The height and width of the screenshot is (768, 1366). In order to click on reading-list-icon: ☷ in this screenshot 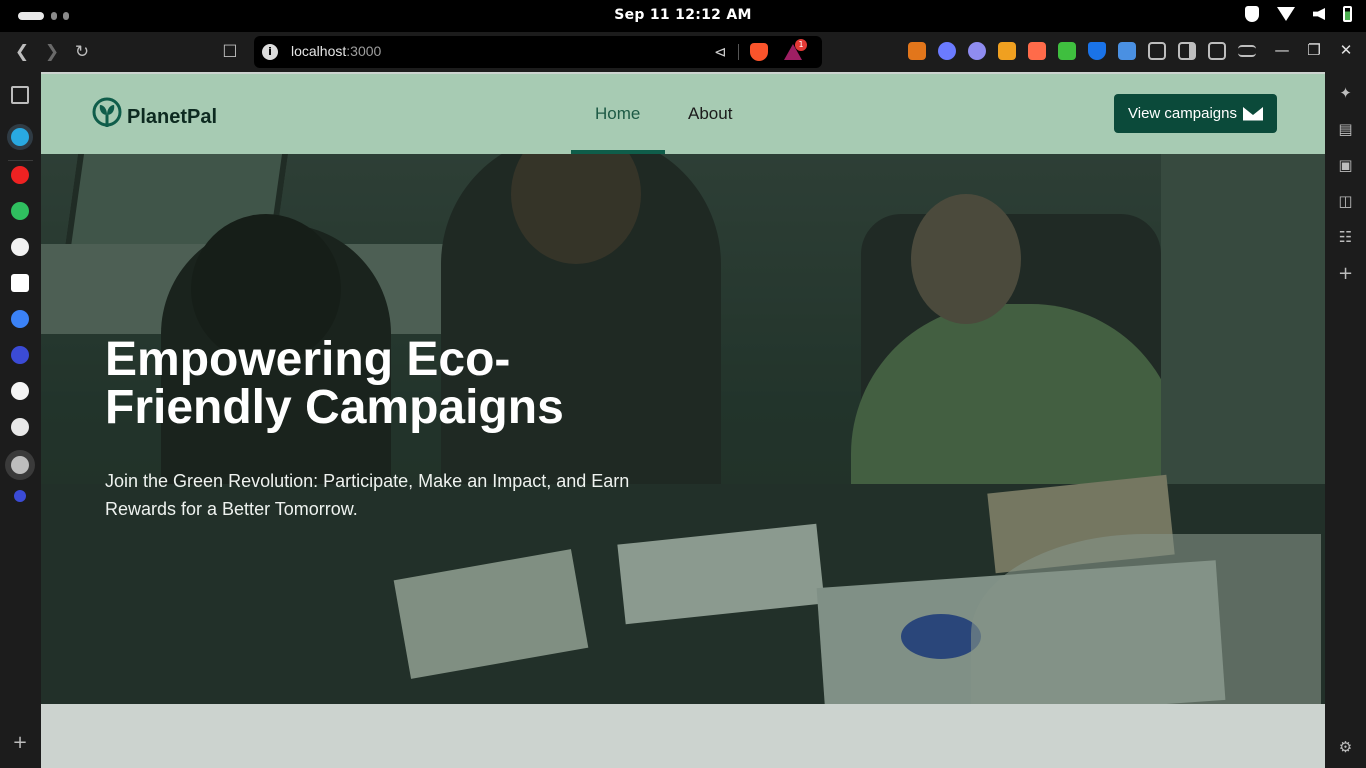, I will do `click(1345, 237)`.